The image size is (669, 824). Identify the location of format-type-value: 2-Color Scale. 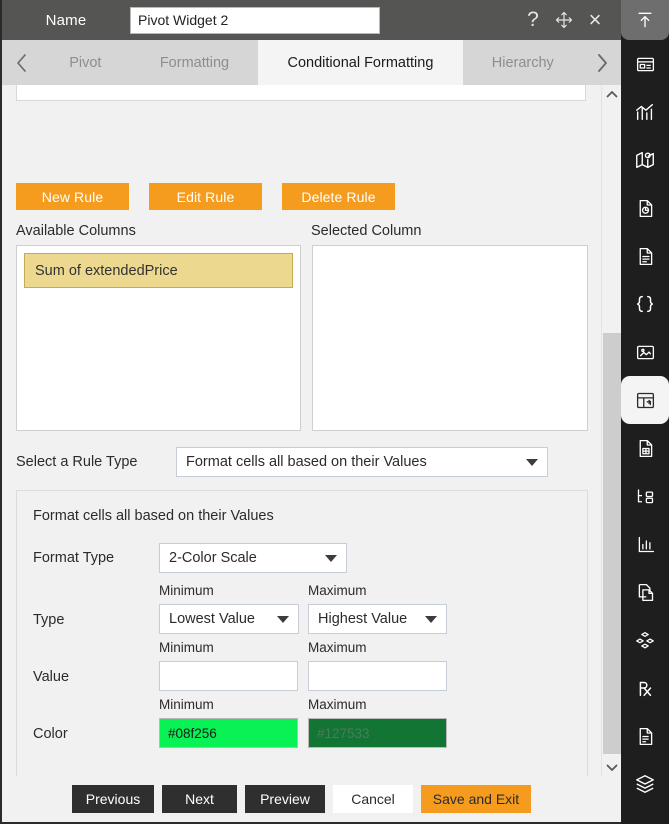
(213, 558).